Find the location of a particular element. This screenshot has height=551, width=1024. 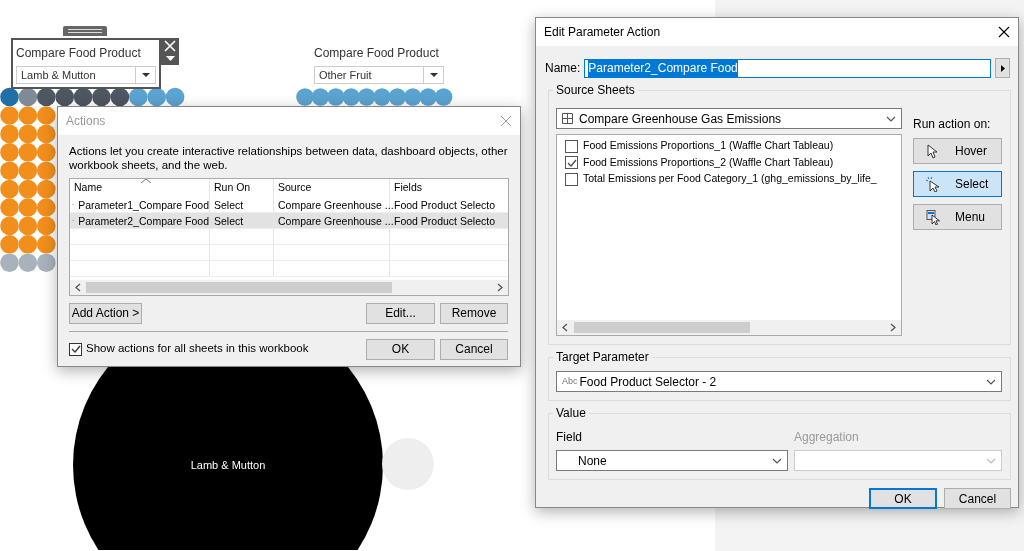

dashboard-dropdown: Compare Greenhouse Gas Emissions is located at coordinates (729, 118).